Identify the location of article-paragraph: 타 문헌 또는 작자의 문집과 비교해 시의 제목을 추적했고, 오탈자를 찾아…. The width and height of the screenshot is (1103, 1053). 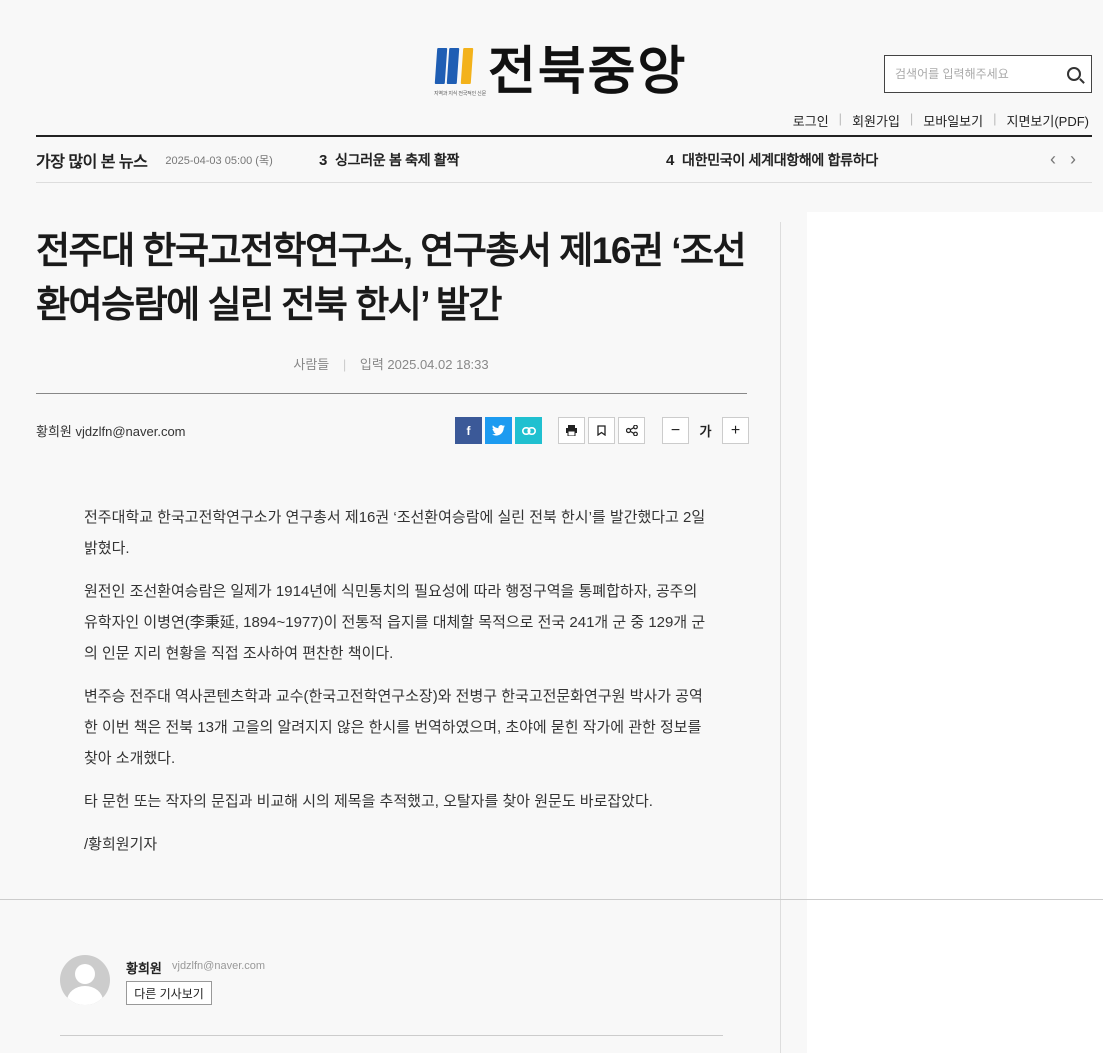
(368, 801).